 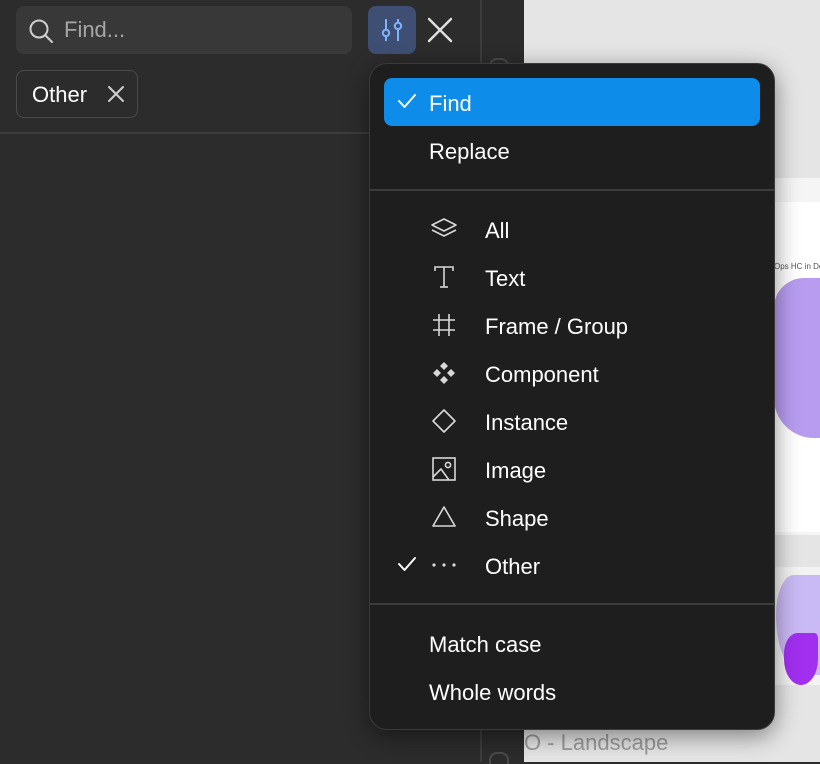 I want to click on menu-item-label: All, so click(x=497, y=230).